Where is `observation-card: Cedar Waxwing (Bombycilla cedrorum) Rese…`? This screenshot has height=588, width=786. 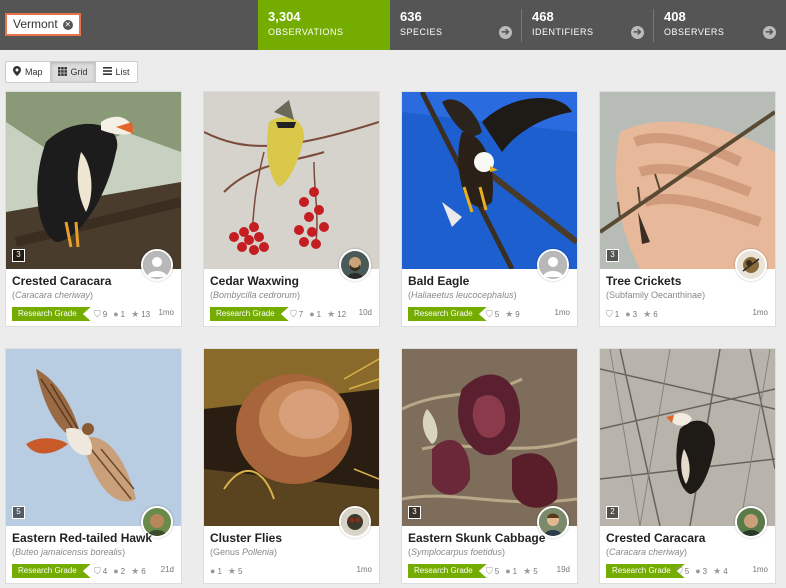
observation-card: Cedar Waxwing (Bombycilla cedrorum) Rese… is located at coordinates (291, 209).